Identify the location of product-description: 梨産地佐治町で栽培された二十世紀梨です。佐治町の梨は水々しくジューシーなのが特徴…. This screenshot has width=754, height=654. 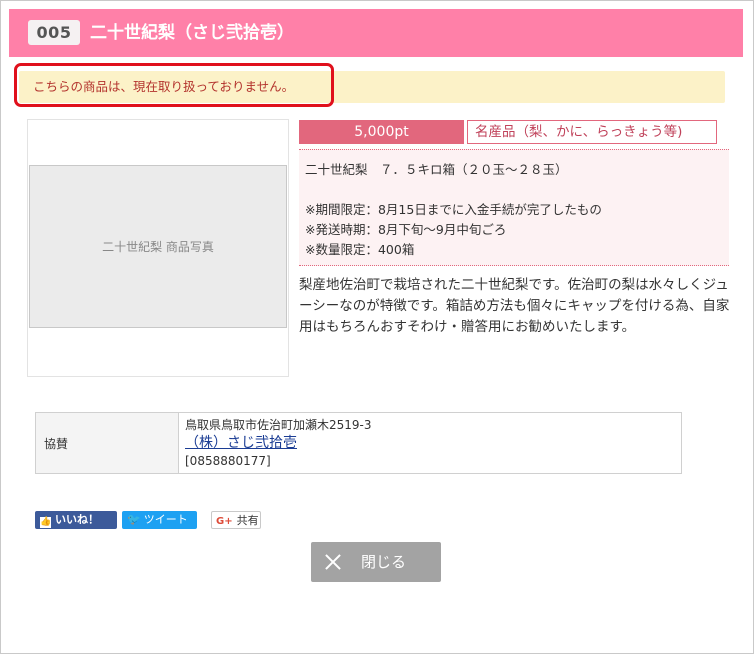
(514, 306).